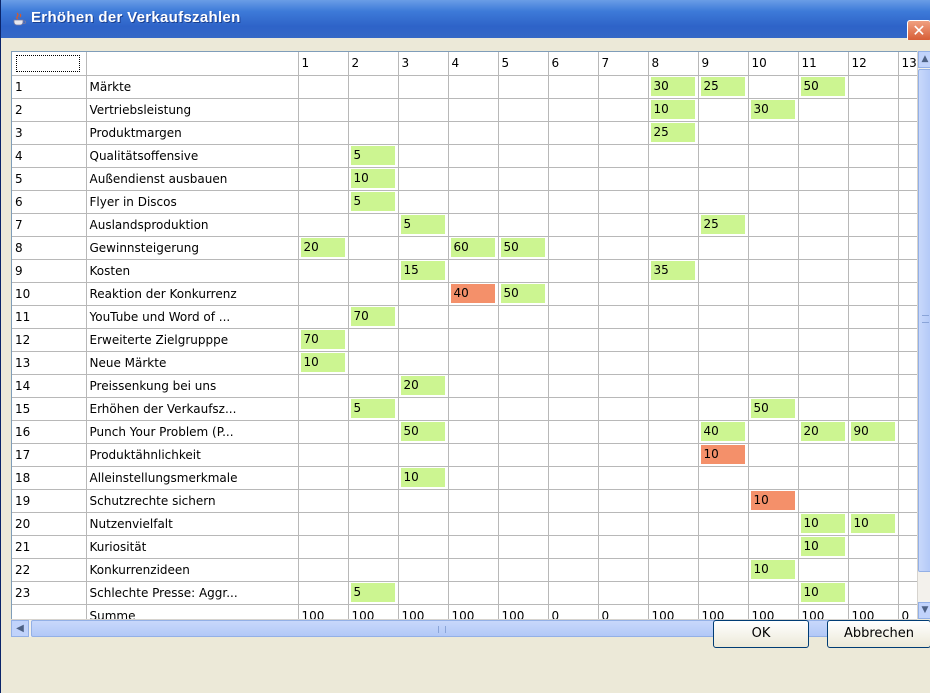 The width and height of the screenshot is (930, 693). I want to click on table-row: 9 Kosten 15 35, so click(464, 270).